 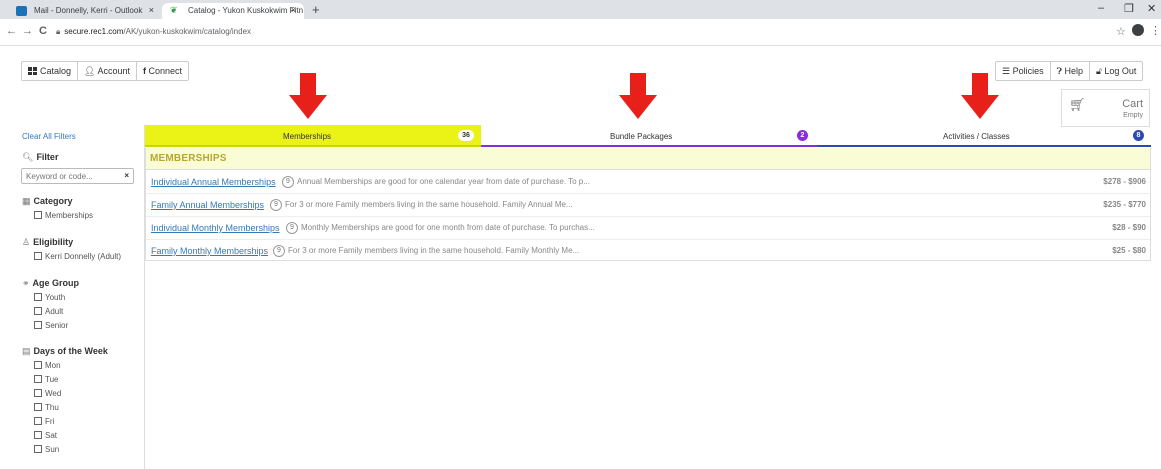 I want to click on close-window-button: ✕, so click(x=1151, y=8).